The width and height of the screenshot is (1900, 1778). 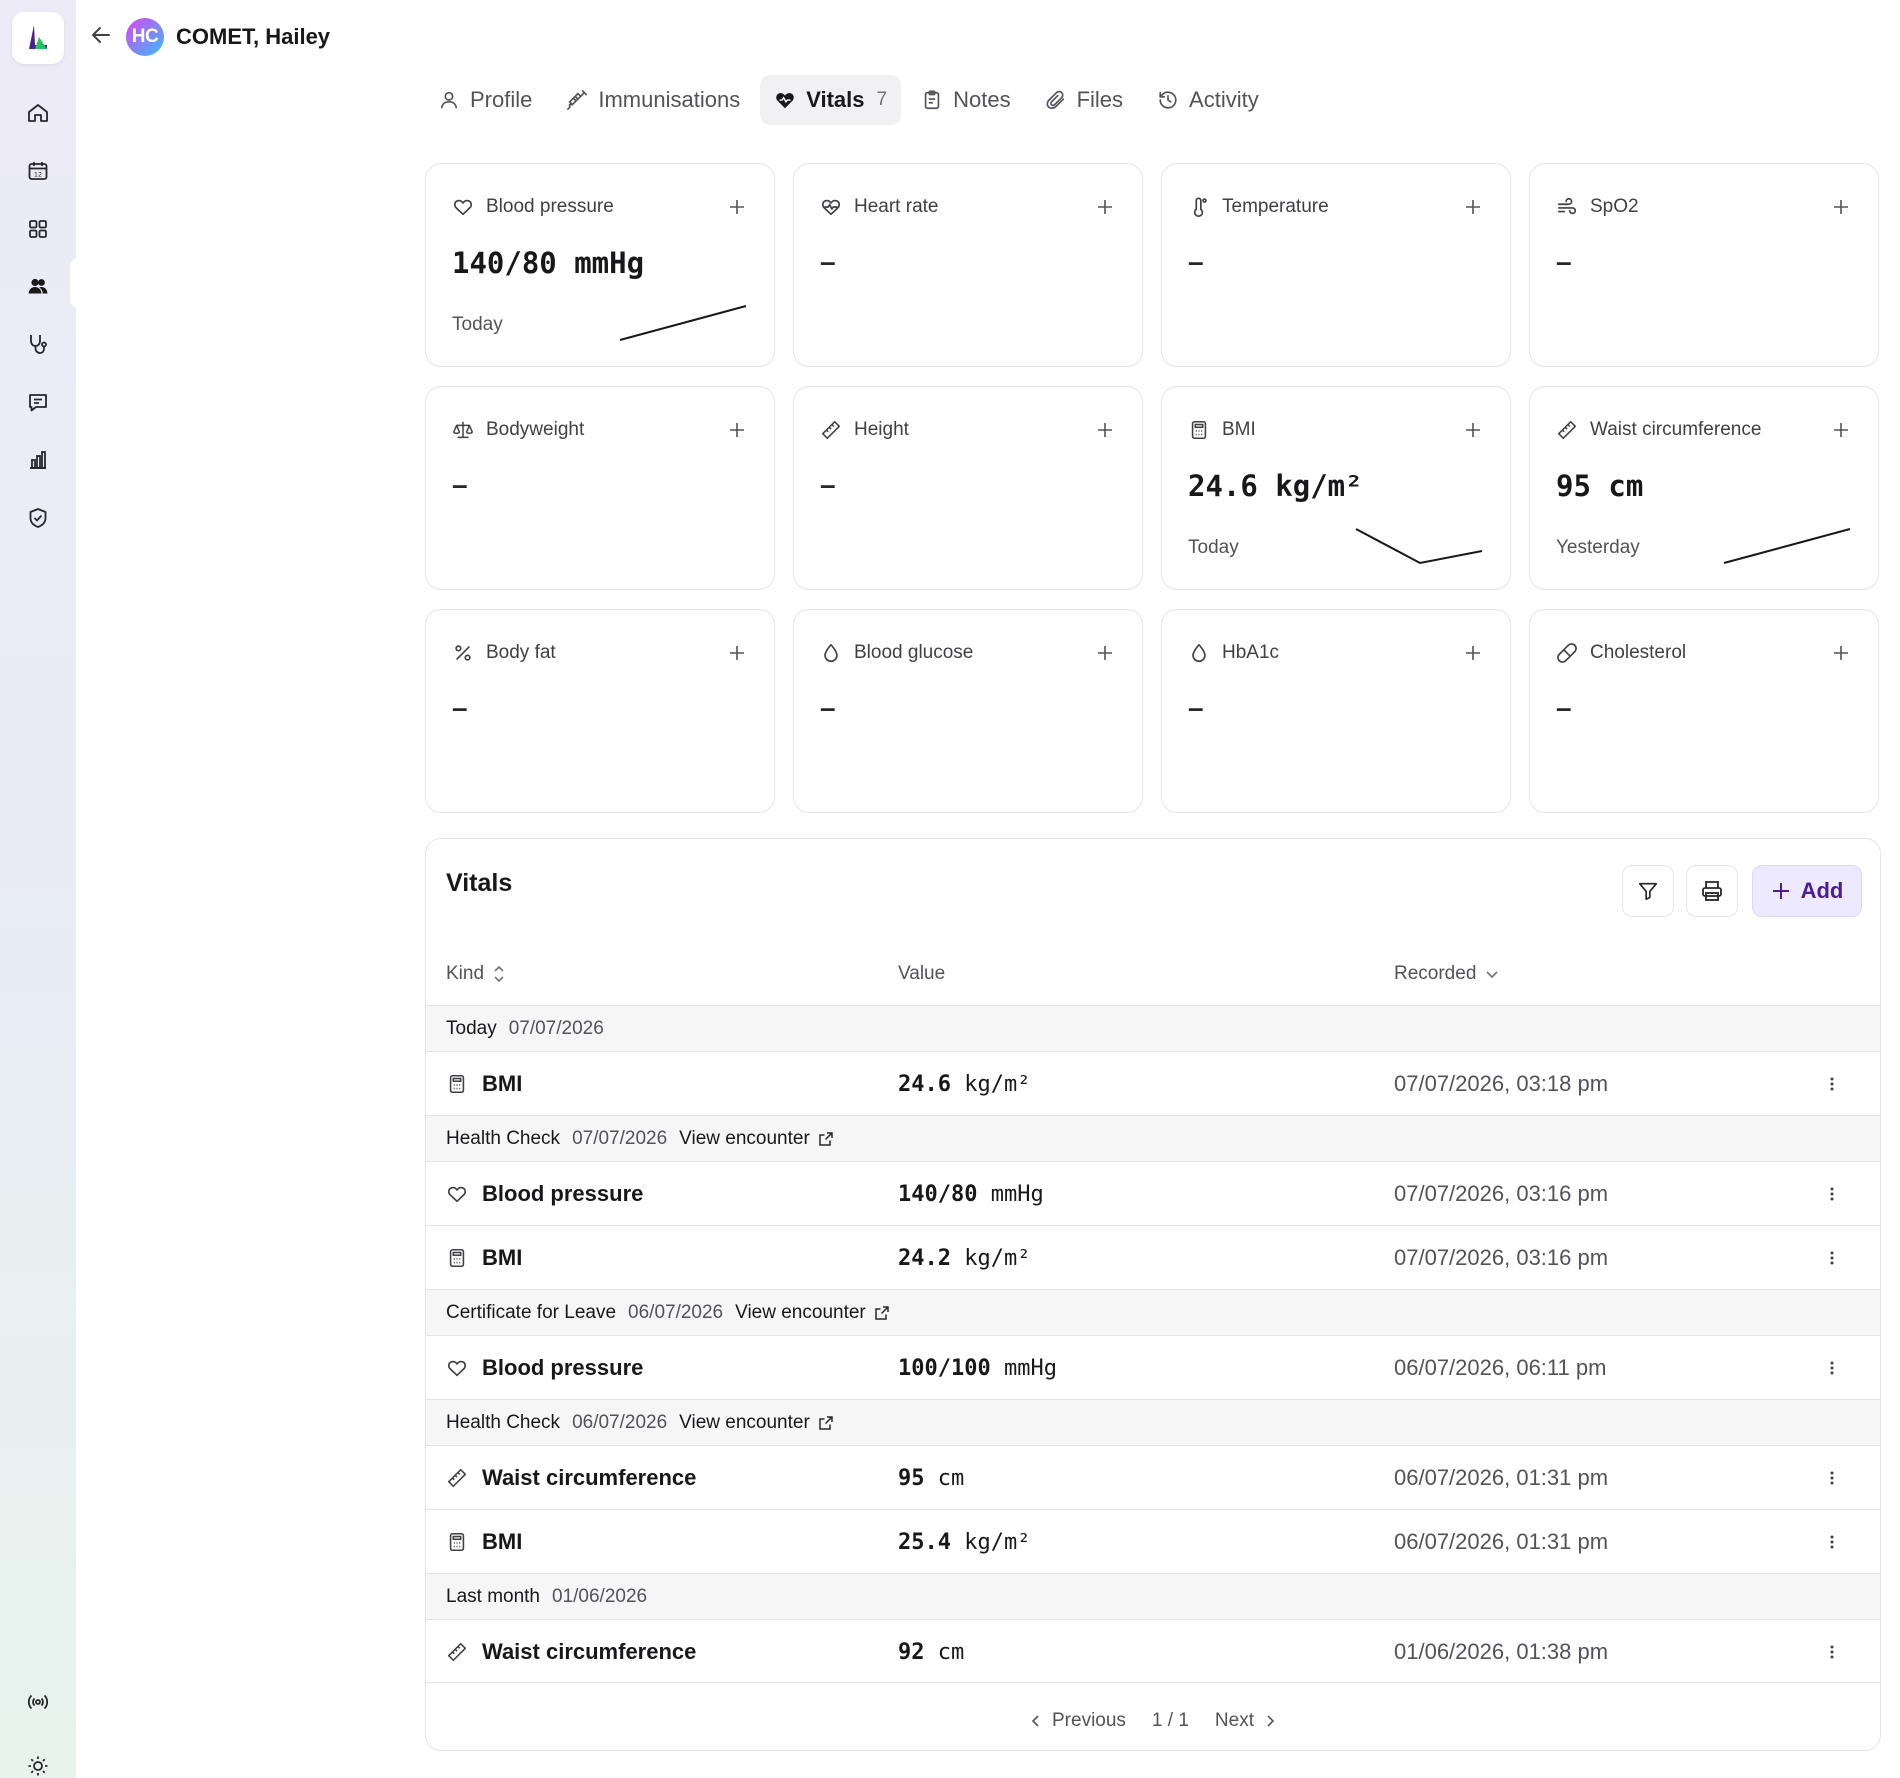 I want to click on previous-page-button: Previous, so click(x=1078, y=1721).